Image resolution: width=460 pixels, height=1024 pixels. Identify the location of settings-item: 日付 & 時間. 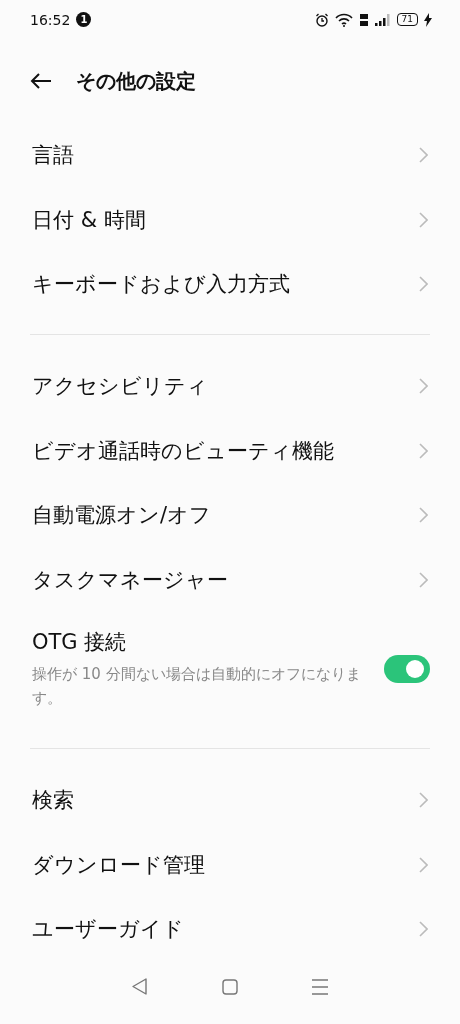
(230, 219).